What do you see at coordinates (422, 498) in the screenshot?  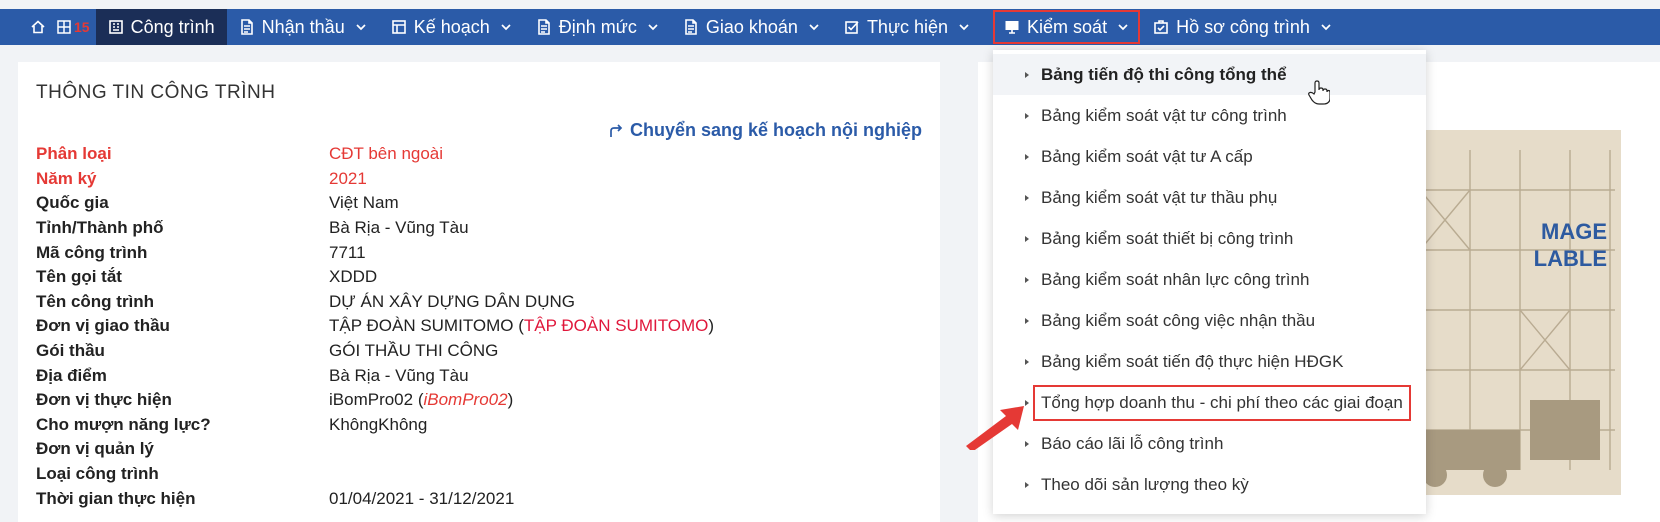 I see `info-value: 01/04/2021 - 31/12/2021` at bounding box center [422, 498].